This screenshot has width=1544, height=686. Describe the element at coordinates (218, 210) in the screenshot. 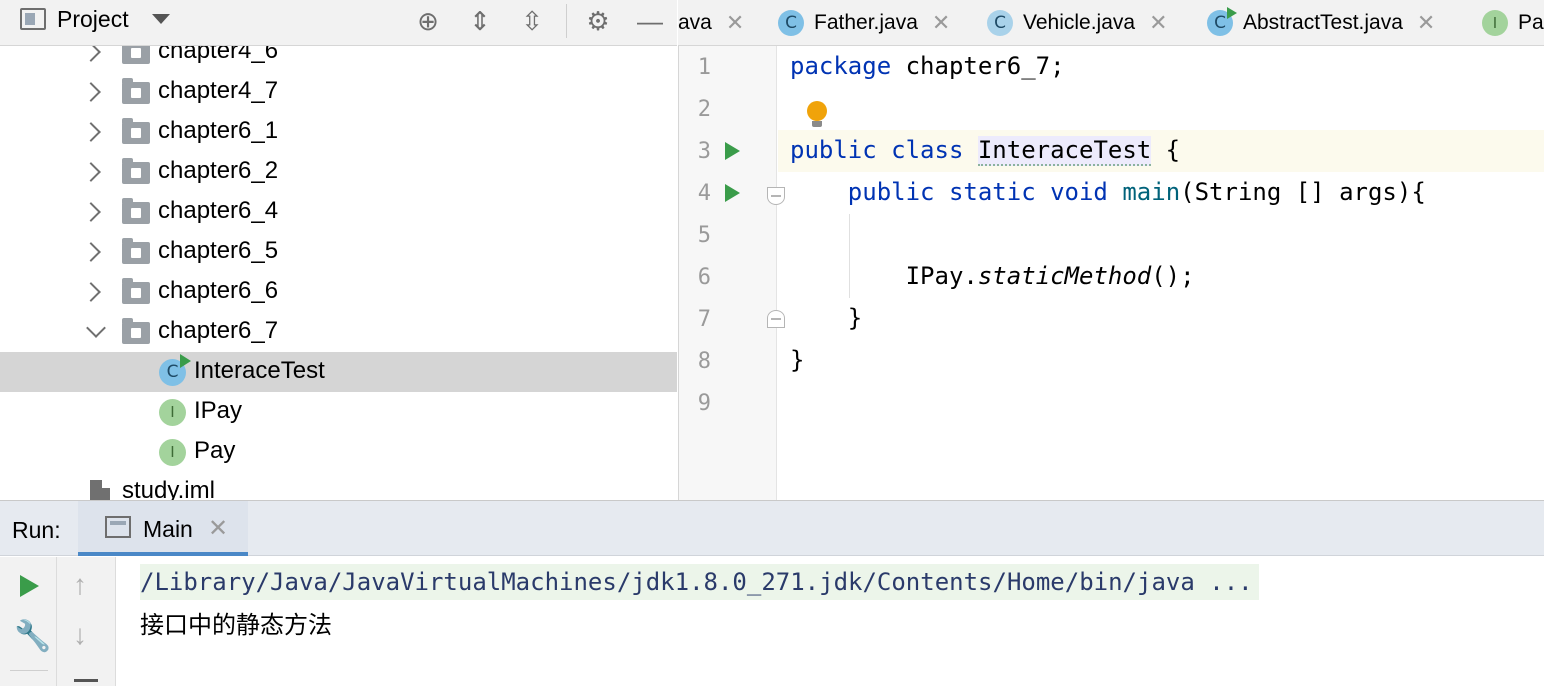

I see `tree-item-label: chapter6_4` at that location.